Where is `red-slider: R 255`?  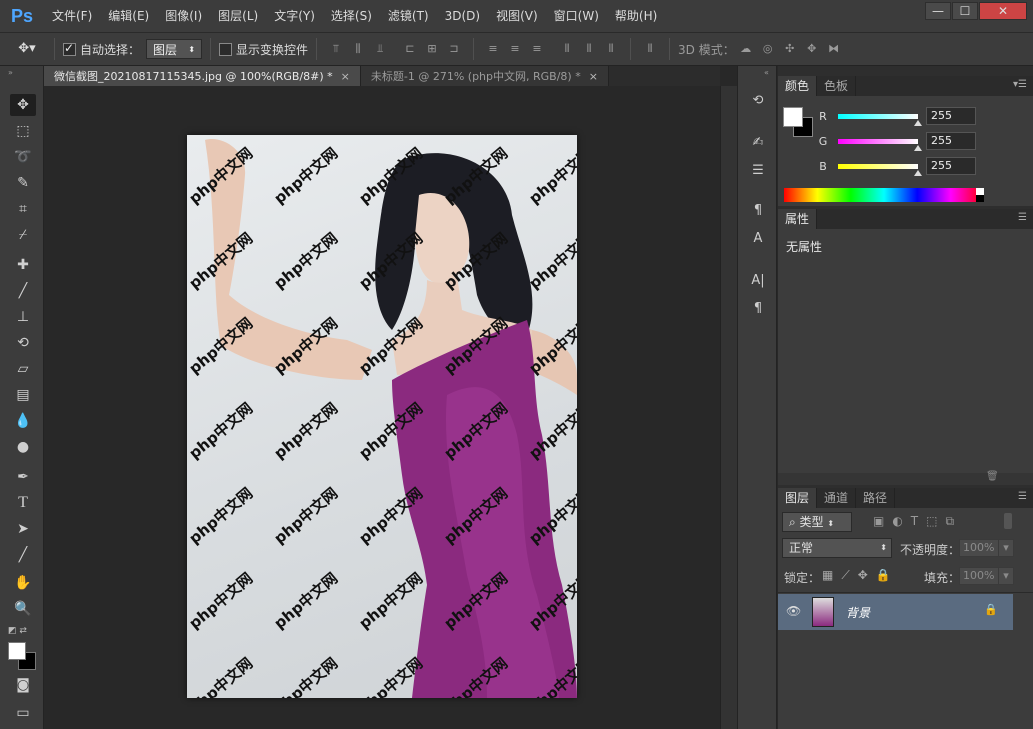
red-slider: R 255 is located at coordinates (892, 116).